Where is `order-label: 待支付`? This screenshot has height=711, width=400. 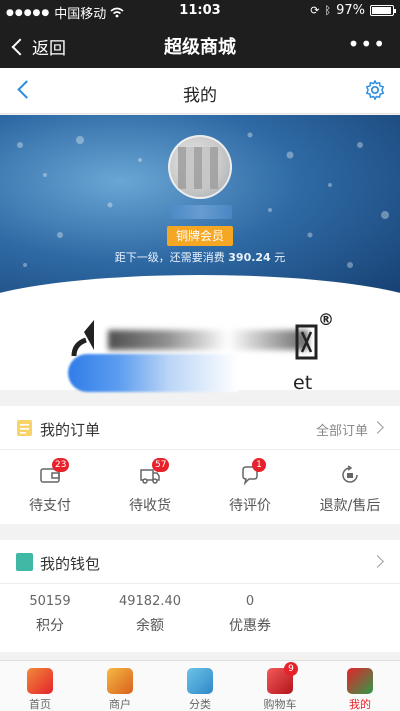
order-label: 待支付 is located at coordinates (50, 506).